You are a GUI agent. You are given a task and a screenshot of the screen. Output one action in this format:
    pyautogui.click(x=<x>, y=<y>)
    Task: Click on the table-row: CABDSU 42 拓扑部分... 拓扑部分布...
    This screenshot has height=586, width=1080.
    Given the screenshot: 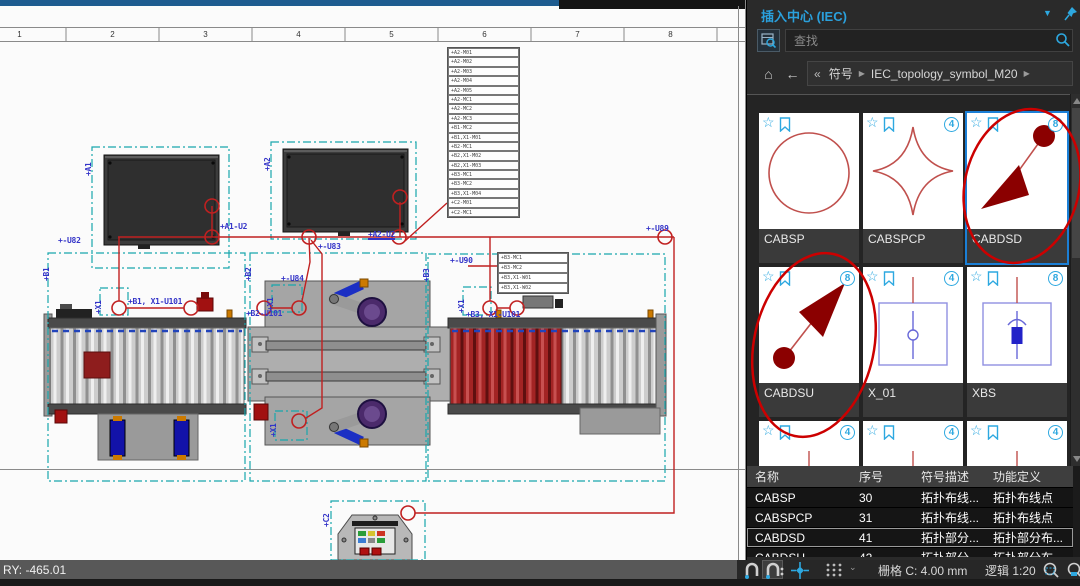 What is the action you would take?
    pyautogui.click(x=910, y=552)
    